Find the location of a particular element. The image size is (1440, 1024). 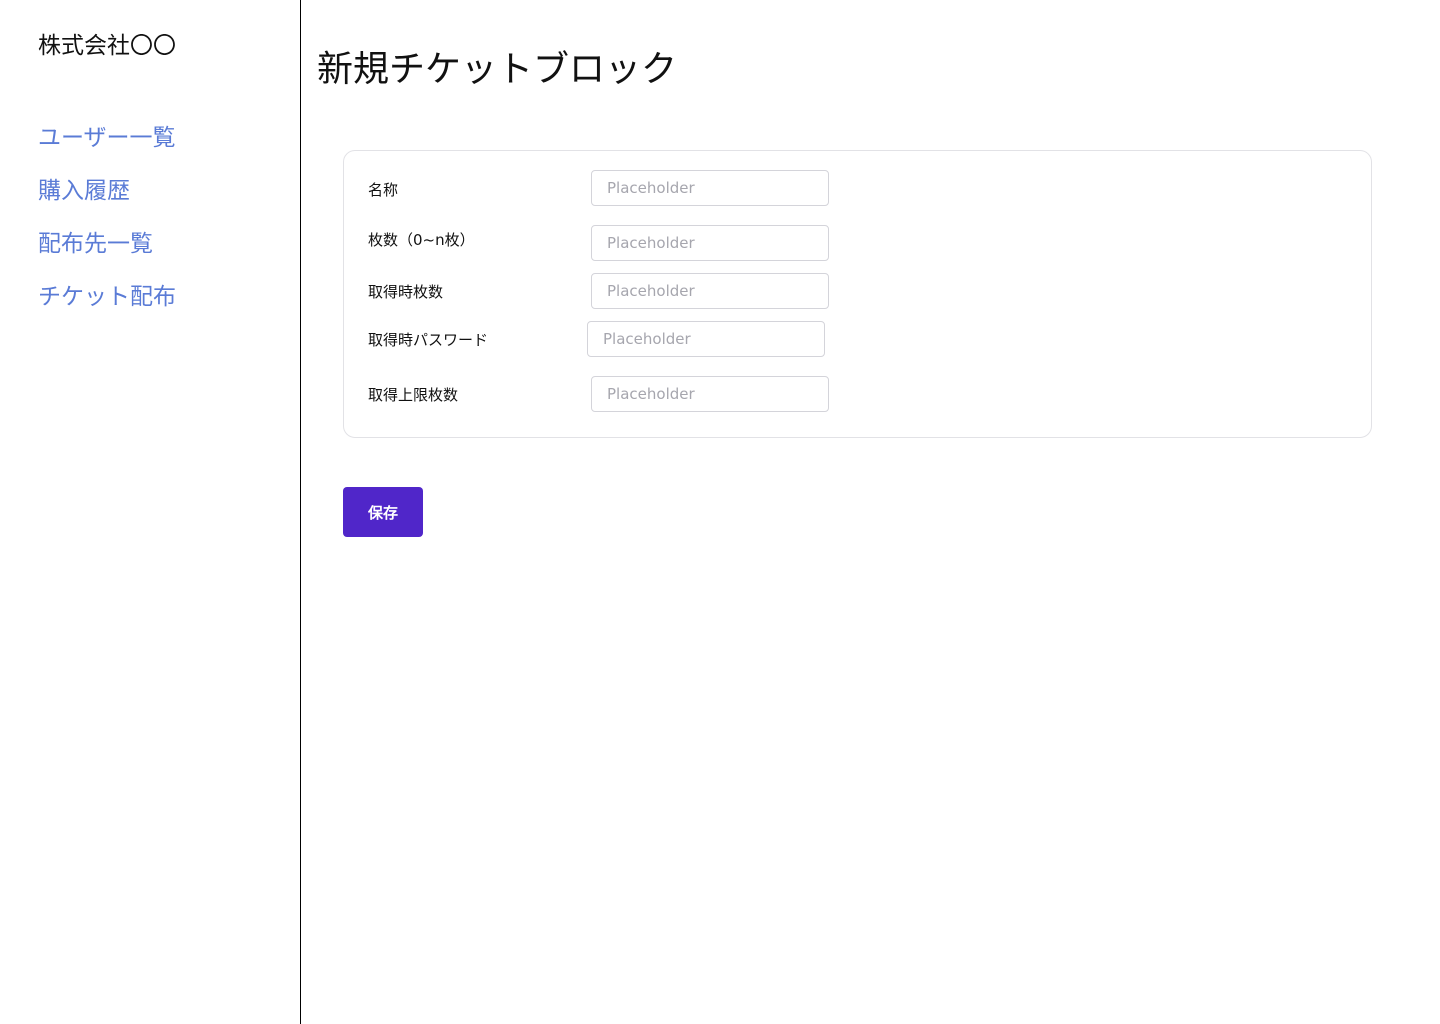

sidebar-link-distribution-list: 配布先一覧 is located at coordinates (95, 244).